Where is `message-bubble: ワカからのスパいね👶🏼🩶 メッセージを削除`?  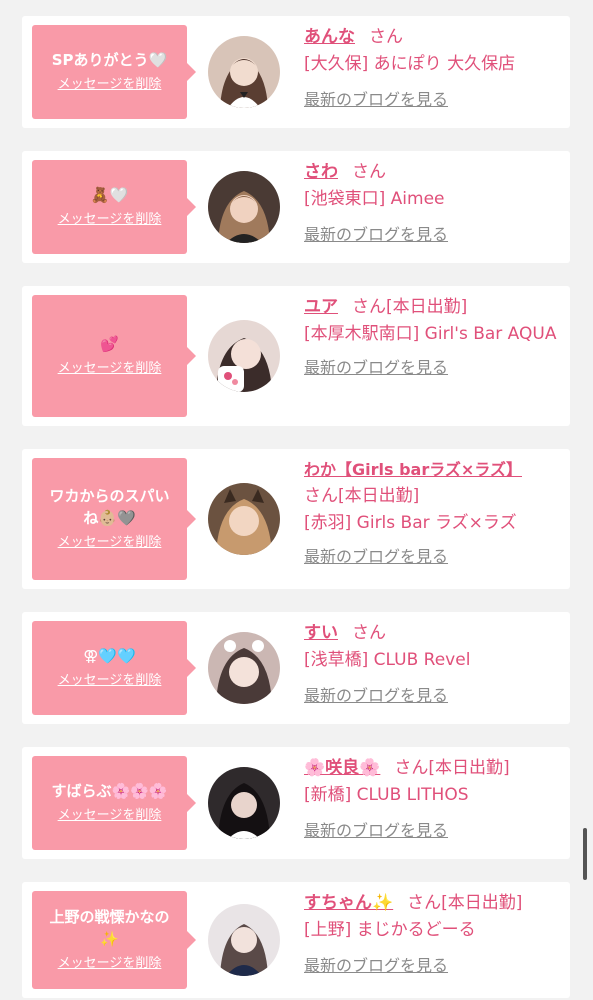
message-bubble: ワカからのスパいね👶🏼🩶 メッセージを削除 is located at coordinates (114, 519).